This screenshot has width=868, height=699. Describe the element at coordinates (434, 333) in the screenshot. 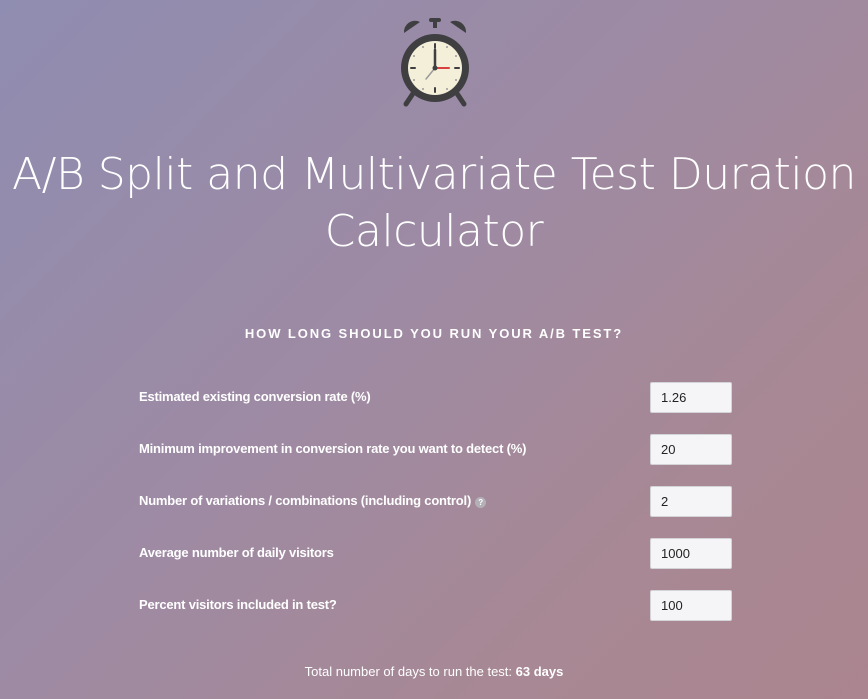

I see `calculator-heading: HOW LONG SHOULD YOU RUN YOUR A/B TEST?` at that location.